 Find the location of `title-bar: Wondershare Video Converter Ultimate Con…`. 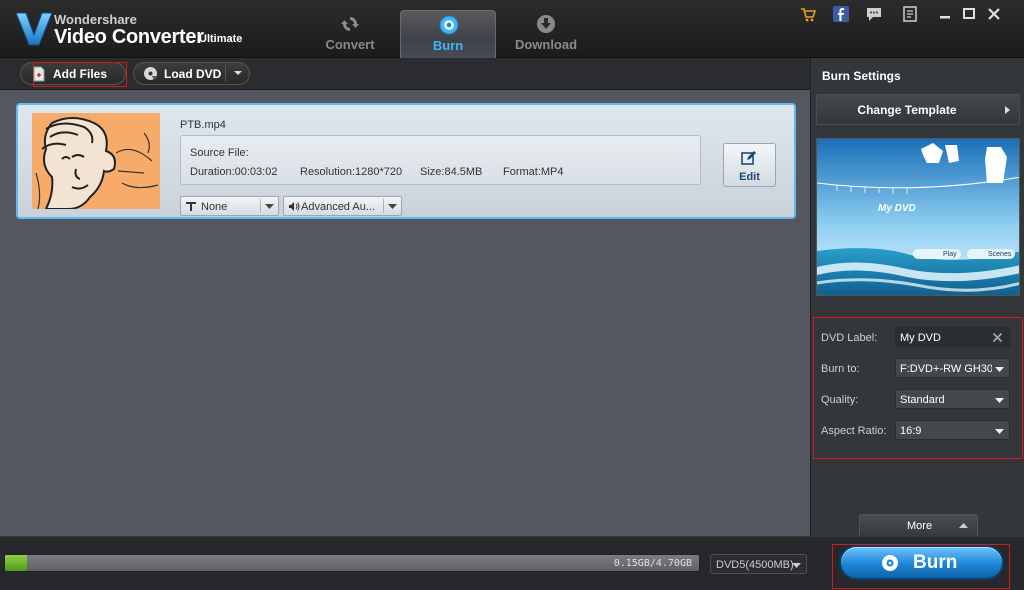

title-bar: Wondershare Video Converter Ultimate Con… is located at coordinates (512, 29).